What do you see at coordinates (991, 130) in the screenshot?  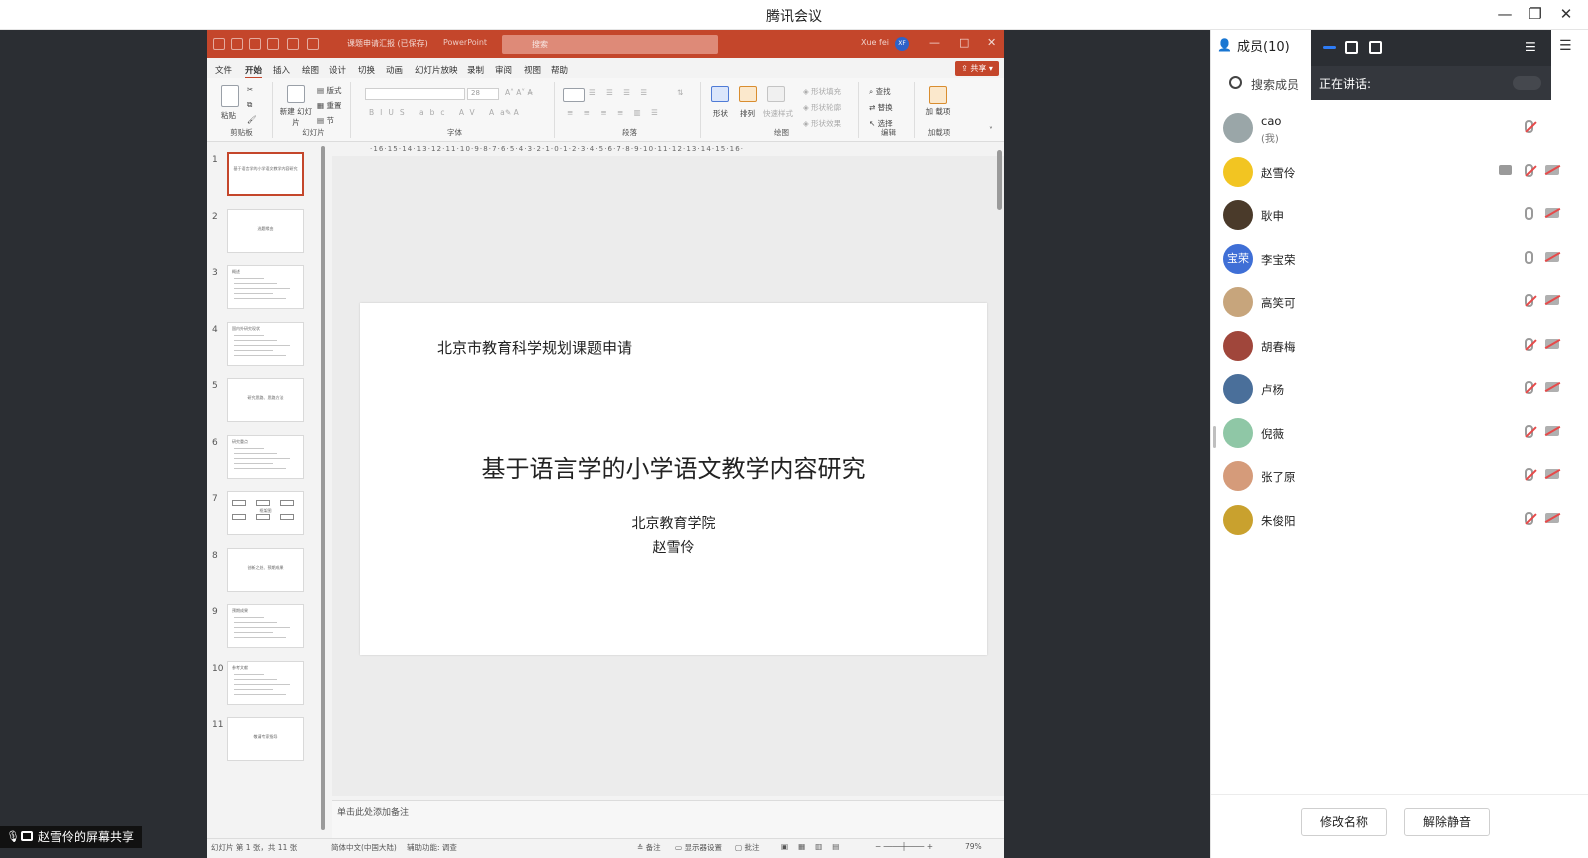 I see `collapse-ribbon-icon: ˅` at bounding box center [991, 130].